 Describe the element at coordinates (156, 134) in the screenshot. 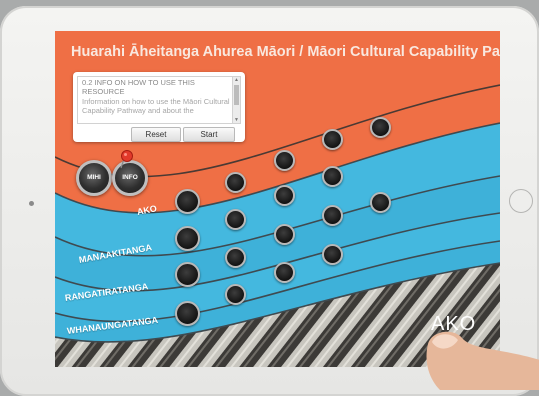

I see `reset-button: Reset` at that location.